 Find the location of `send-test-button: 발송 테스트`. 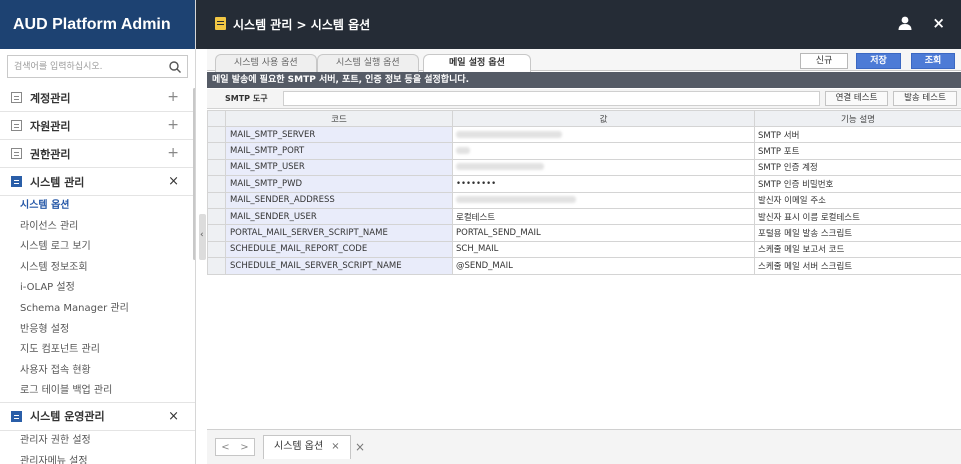

send-test-button: 발송 테스트 is located at coordinates (925, 98).